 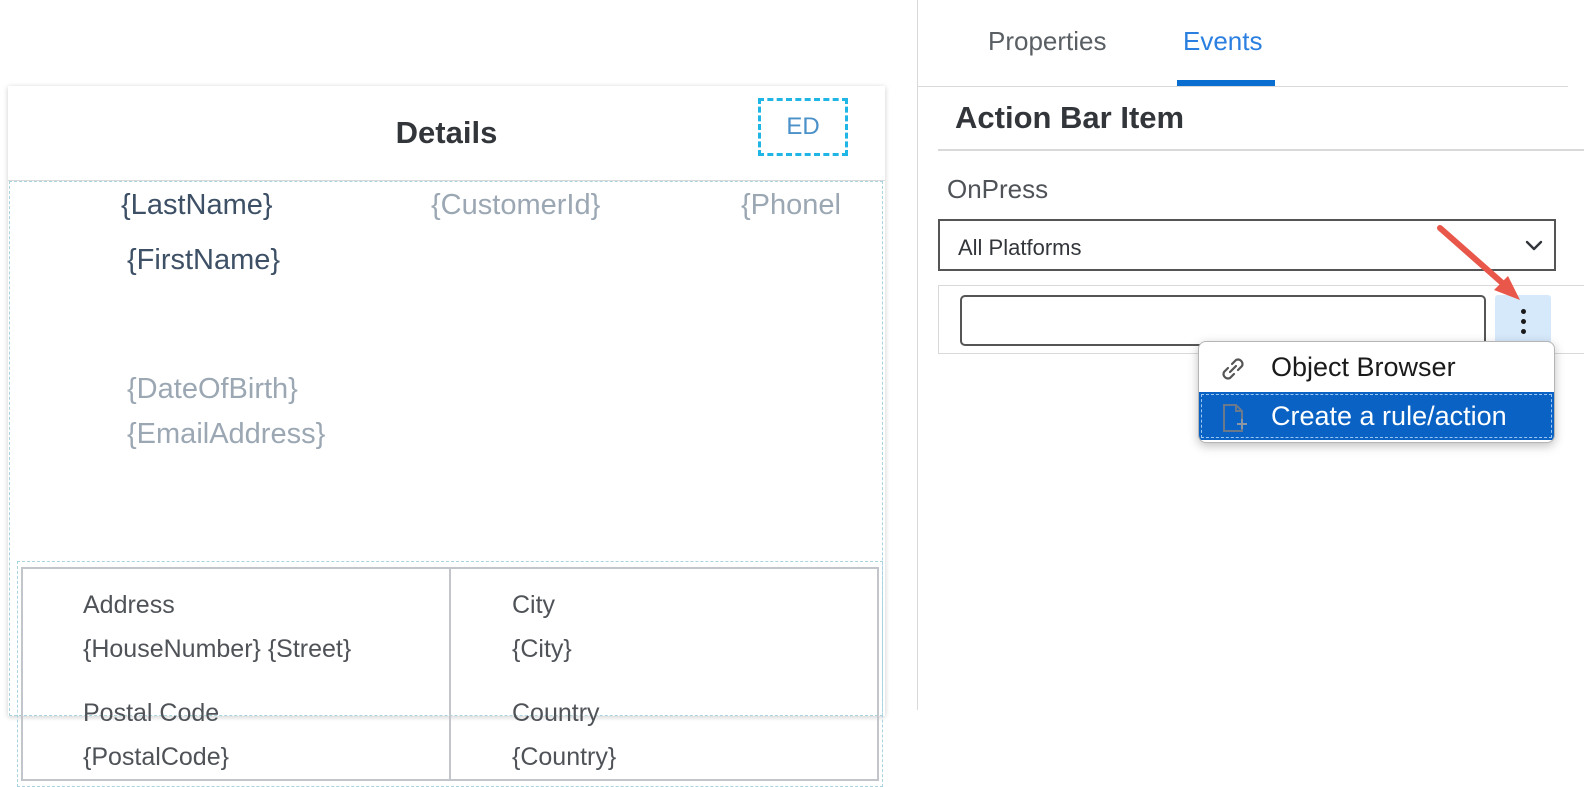 I want to click on first-name-field: {FirstName}, so click(x=204, y=260).